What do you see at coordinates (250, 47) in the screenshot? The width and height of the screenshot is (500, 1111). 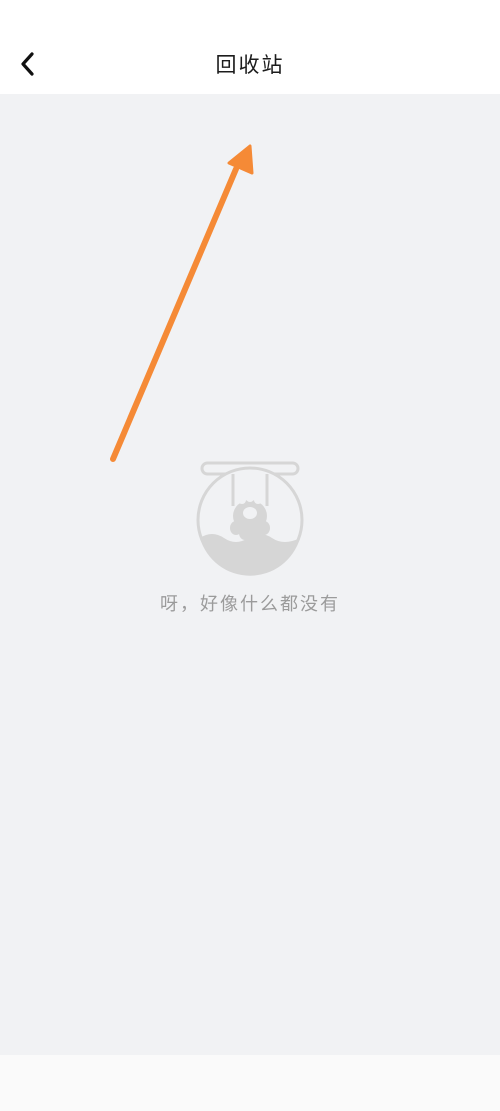 I see `top-navigation-bar: 回收站` at bounding box center [250, 47].